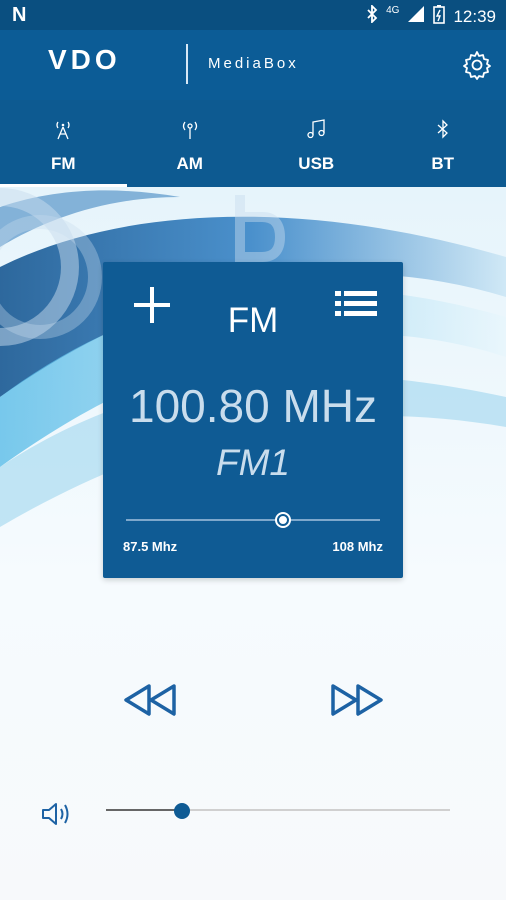 This screenshot has width=506, height=900. What do you see at coordinates (63, 130) in the screenshot?
I see `antenna-icon` at bounding box center [63, 130].